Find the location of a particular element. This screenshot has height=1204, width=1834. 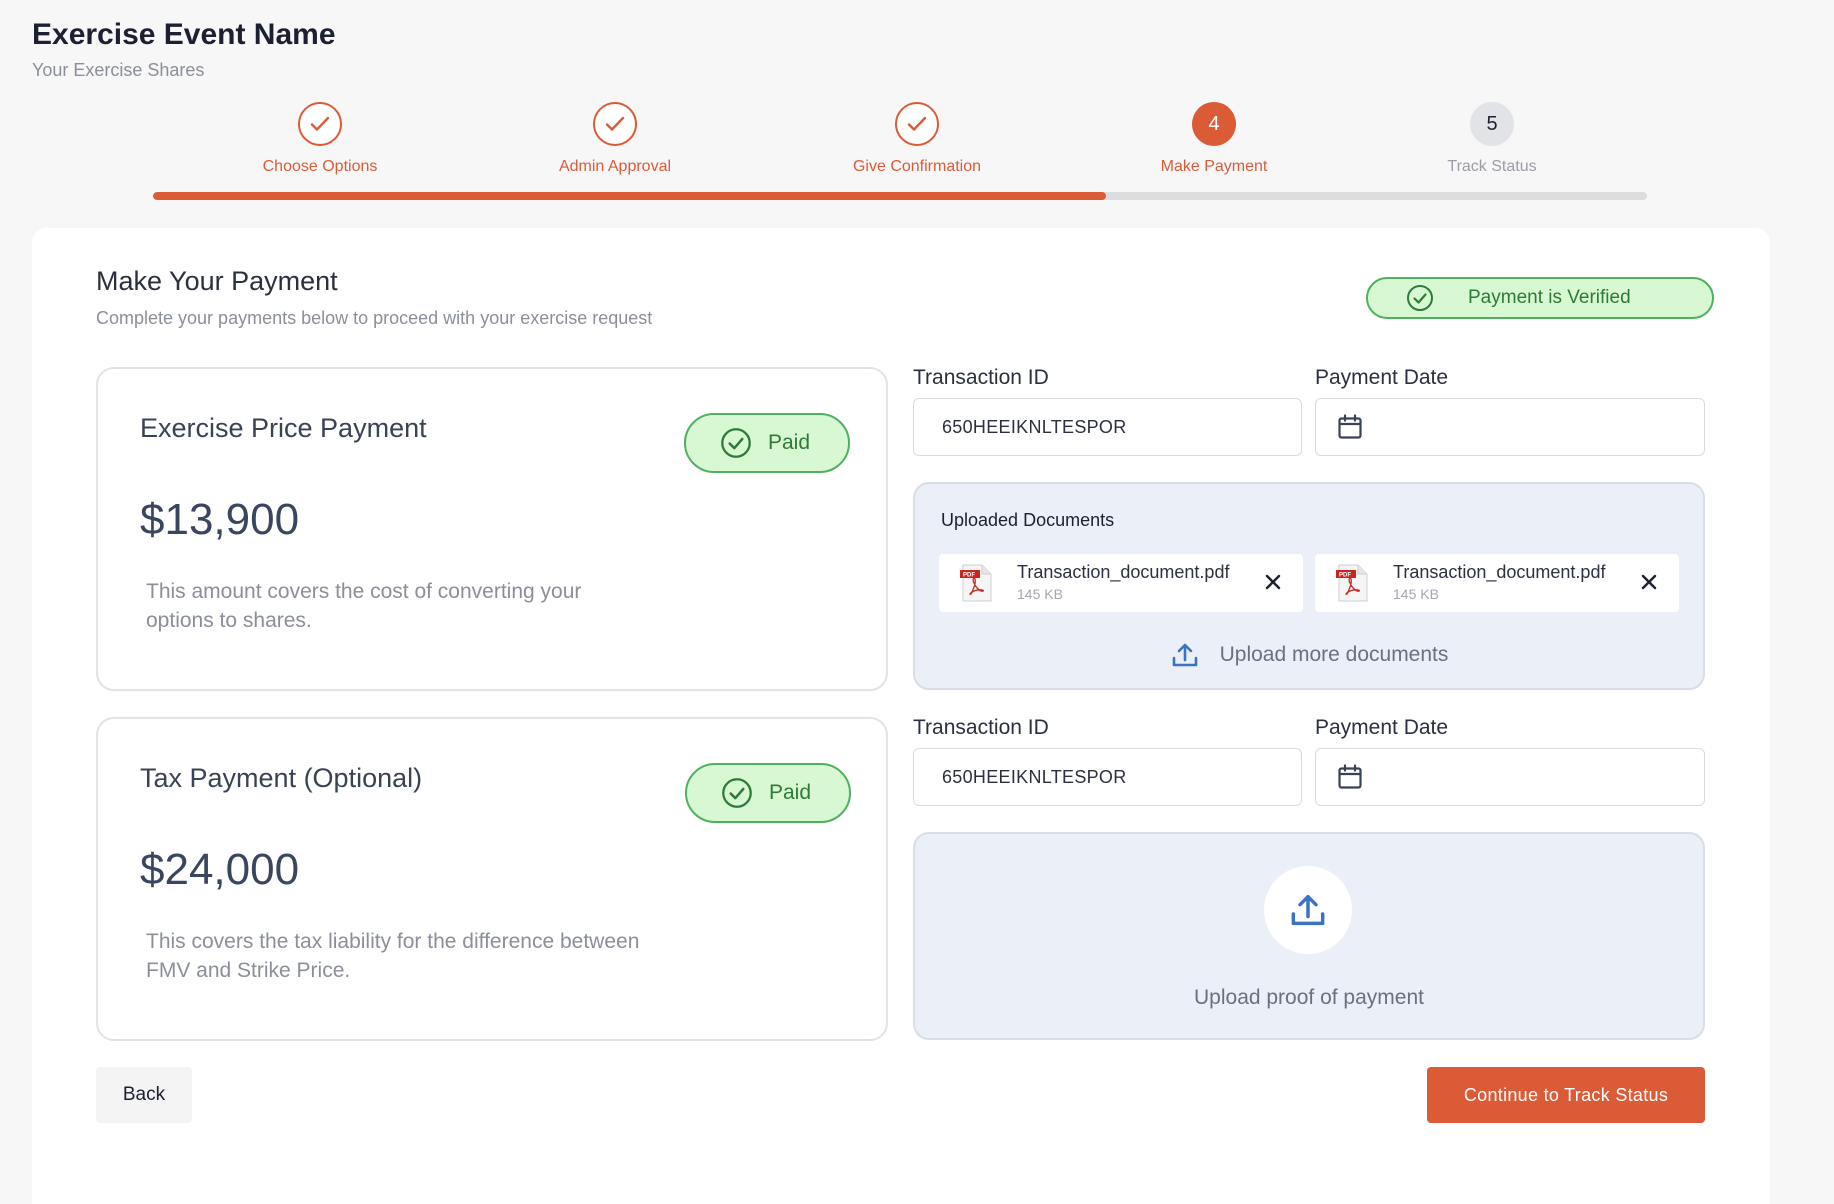

payment-title: Tax Payment (Optional) is located at coordinates (281, 778).